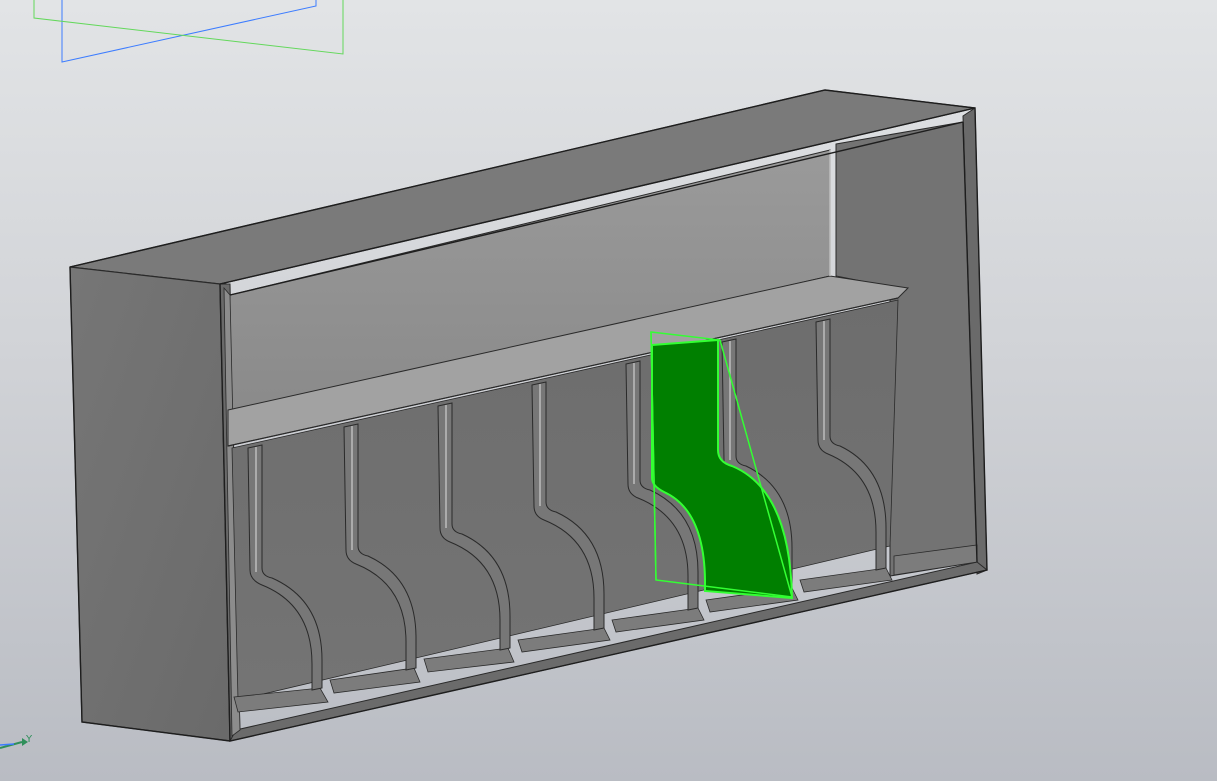  What do you see at coordinates (150, 504) in the screenshot?
I see `left-end-face` at bounding box center [150, 504].